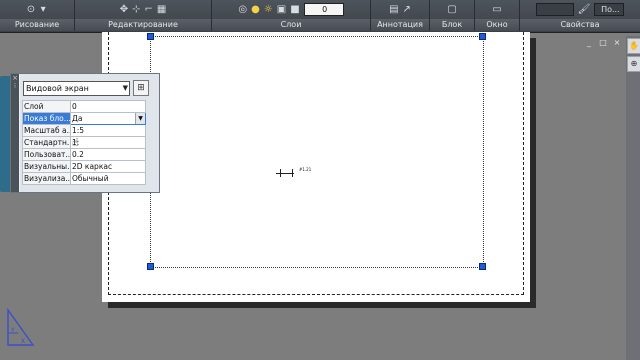 This screenshot has height=360, width=640. Describe the element at coordinates (21, 327) in the screenshot. I see `ucs-icon: Y X` at that location.